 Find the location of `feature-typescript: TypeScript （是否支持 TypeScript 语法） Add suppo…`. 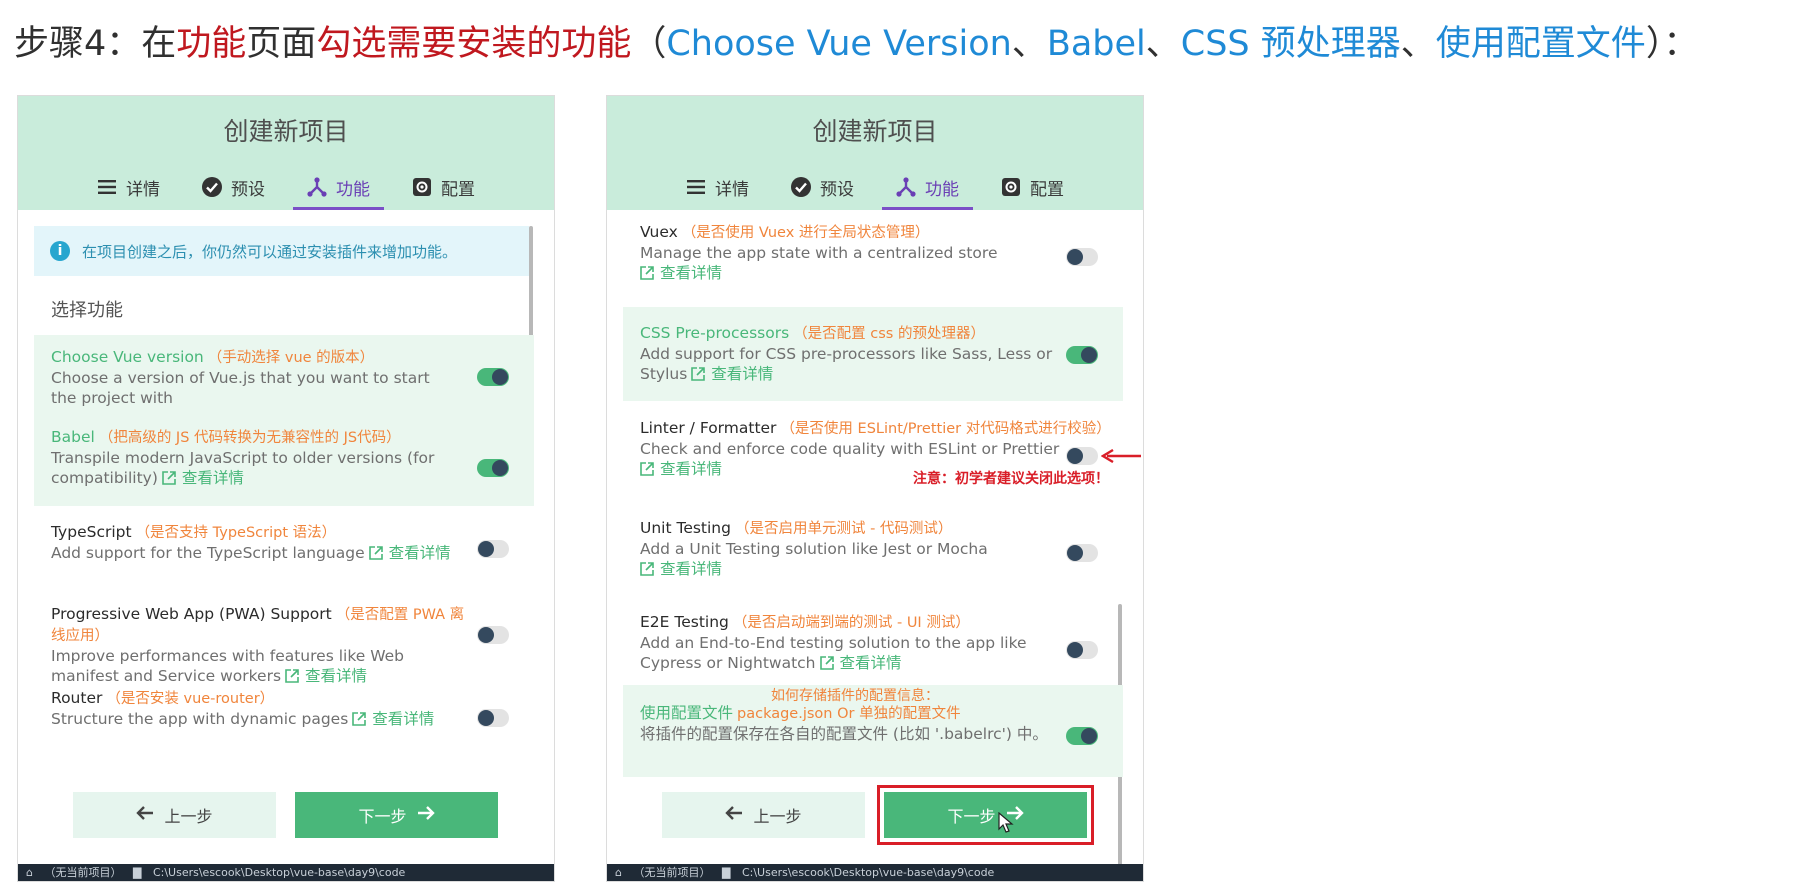

feature-typescript: TypeScript （是否支持 TypeScript 语法） Add suppo… is located at coordinates (289, 544).